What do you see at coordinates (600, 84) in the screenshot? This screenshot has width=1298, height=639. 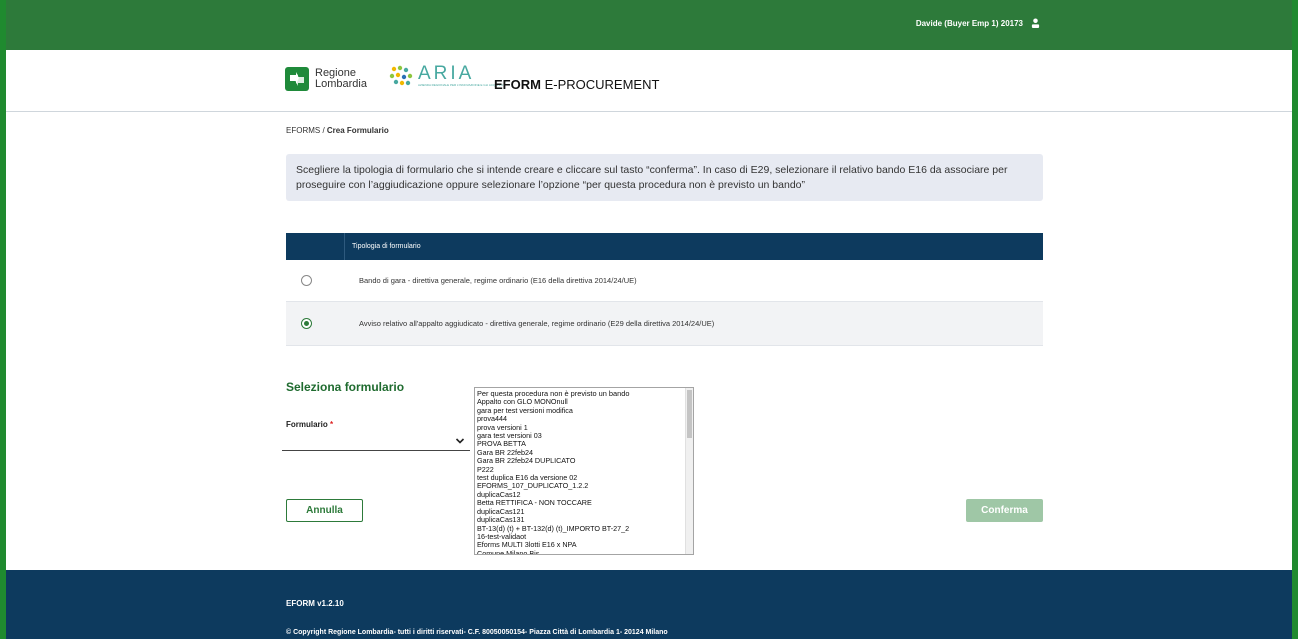 I see `app-title-rest: E-PROCUREMENT` at bounding box center [600, 84].